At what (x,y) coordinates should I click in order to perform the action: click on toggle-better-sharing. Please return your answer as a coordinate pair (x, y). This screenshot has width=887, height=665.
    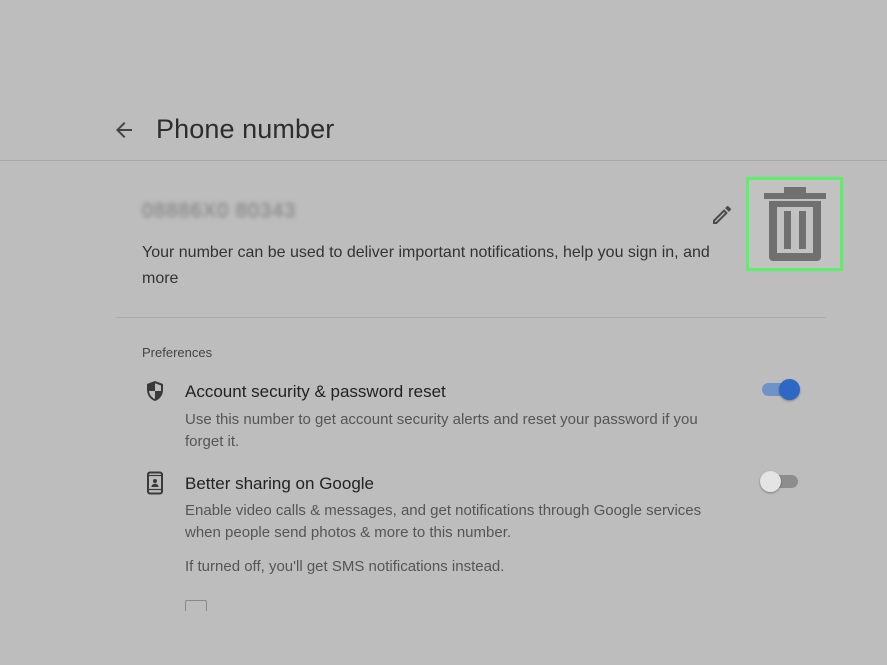
    Looking at the image, I should click on (780, 481).